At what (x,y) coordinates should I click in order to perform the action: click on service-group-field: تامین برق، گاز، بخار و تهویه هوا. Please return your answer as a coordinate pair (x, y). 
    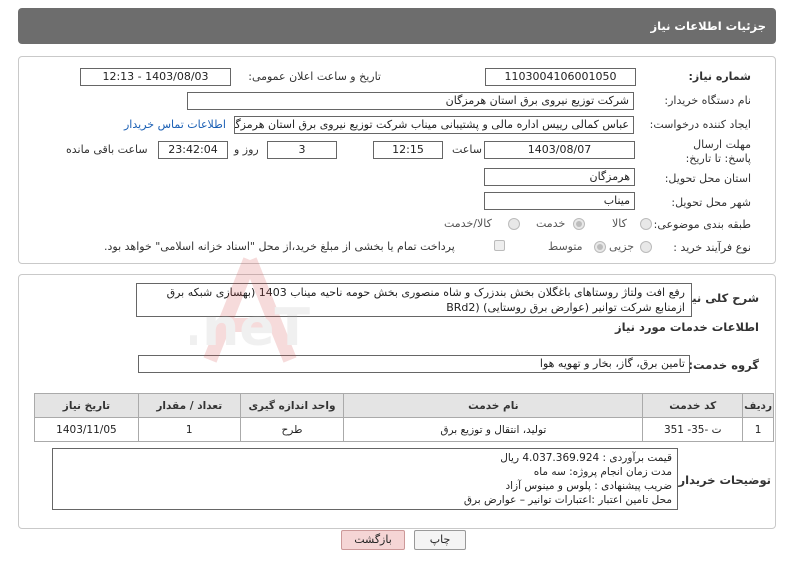
    Looking at the image, I should click on (414, 364).